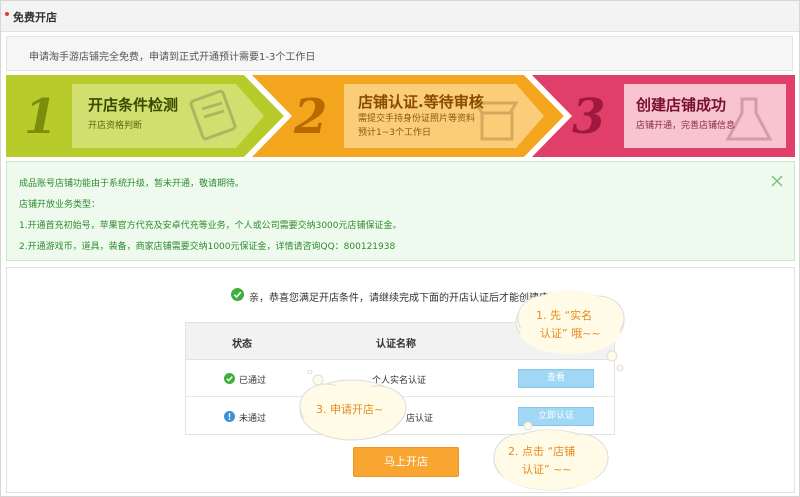 Image resolution: width=800 pixels, height=497 pixels. What do you see at coordinates (564, 315) in the screenshot?
I see `bubble-1-line-1: 1. 先 “实名` at bounding box center [564, 315].